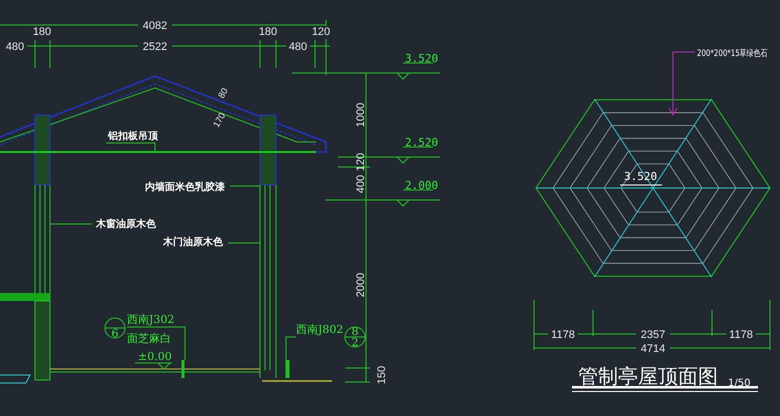  What do you see at coordinates (361, 115) in the screenshot?
I see `dimension-text: 1000` at bounding box center [361, 115].